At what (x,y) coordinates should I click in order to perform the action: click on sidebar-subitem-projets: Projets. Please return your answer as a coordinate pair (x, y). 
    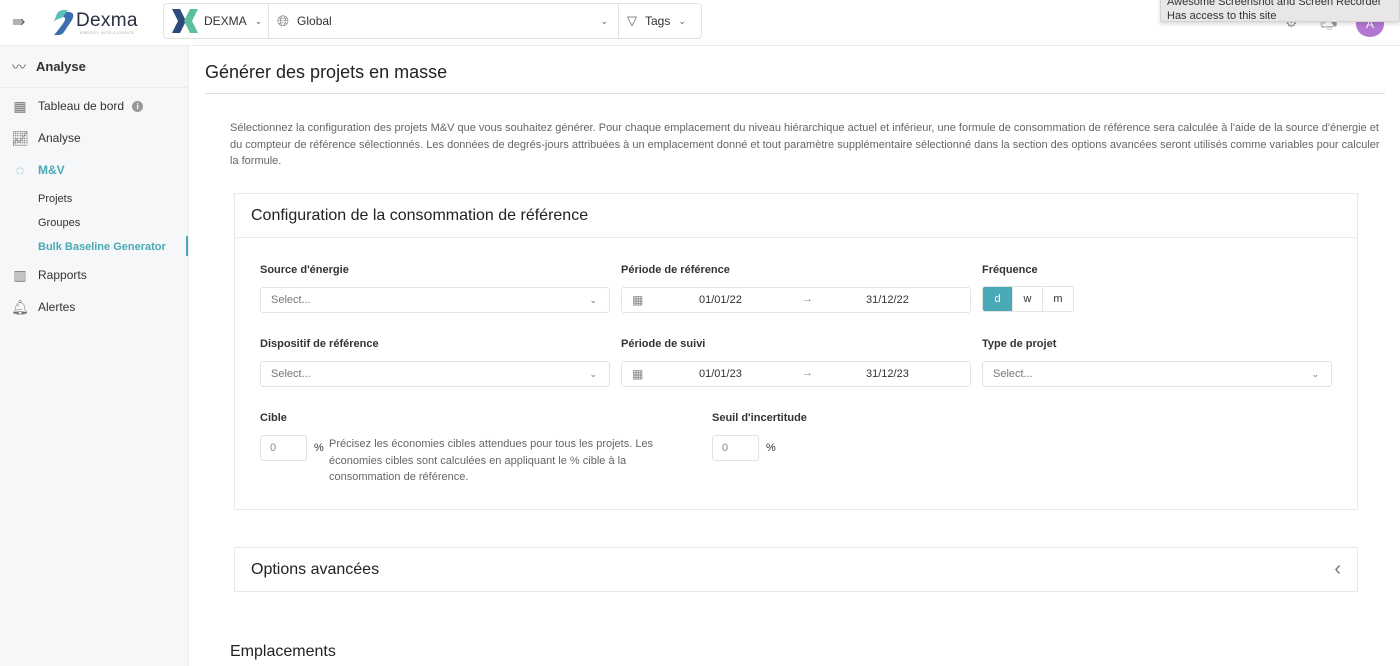
    Looking at the image, I should click on (55, 199).